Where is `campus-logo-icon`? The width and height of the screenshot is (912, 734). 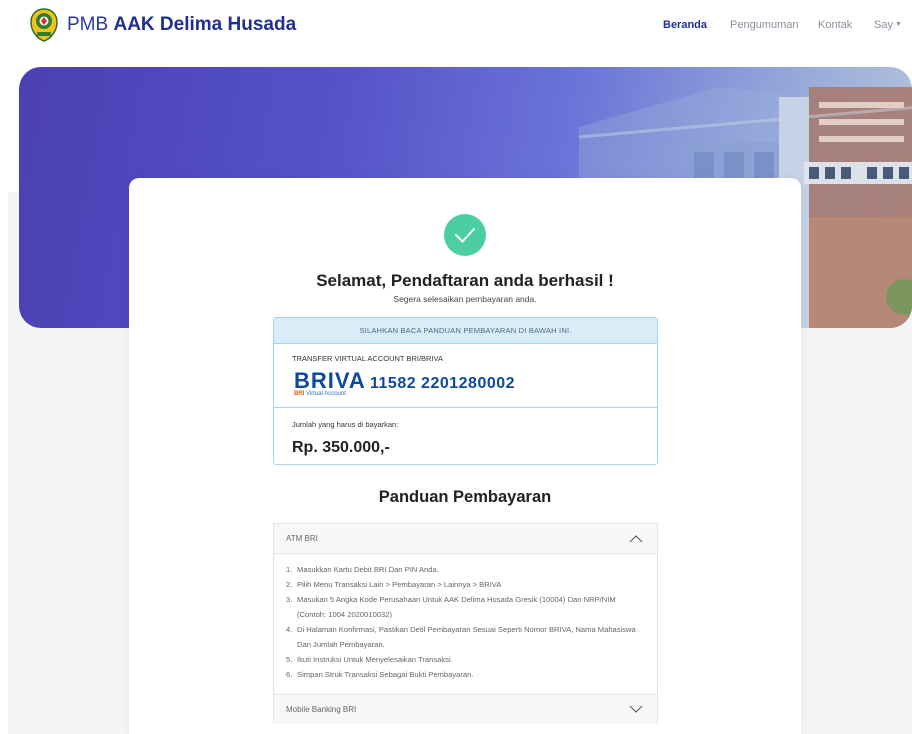
campus-logo-icon is located at coordinates (44, 25).